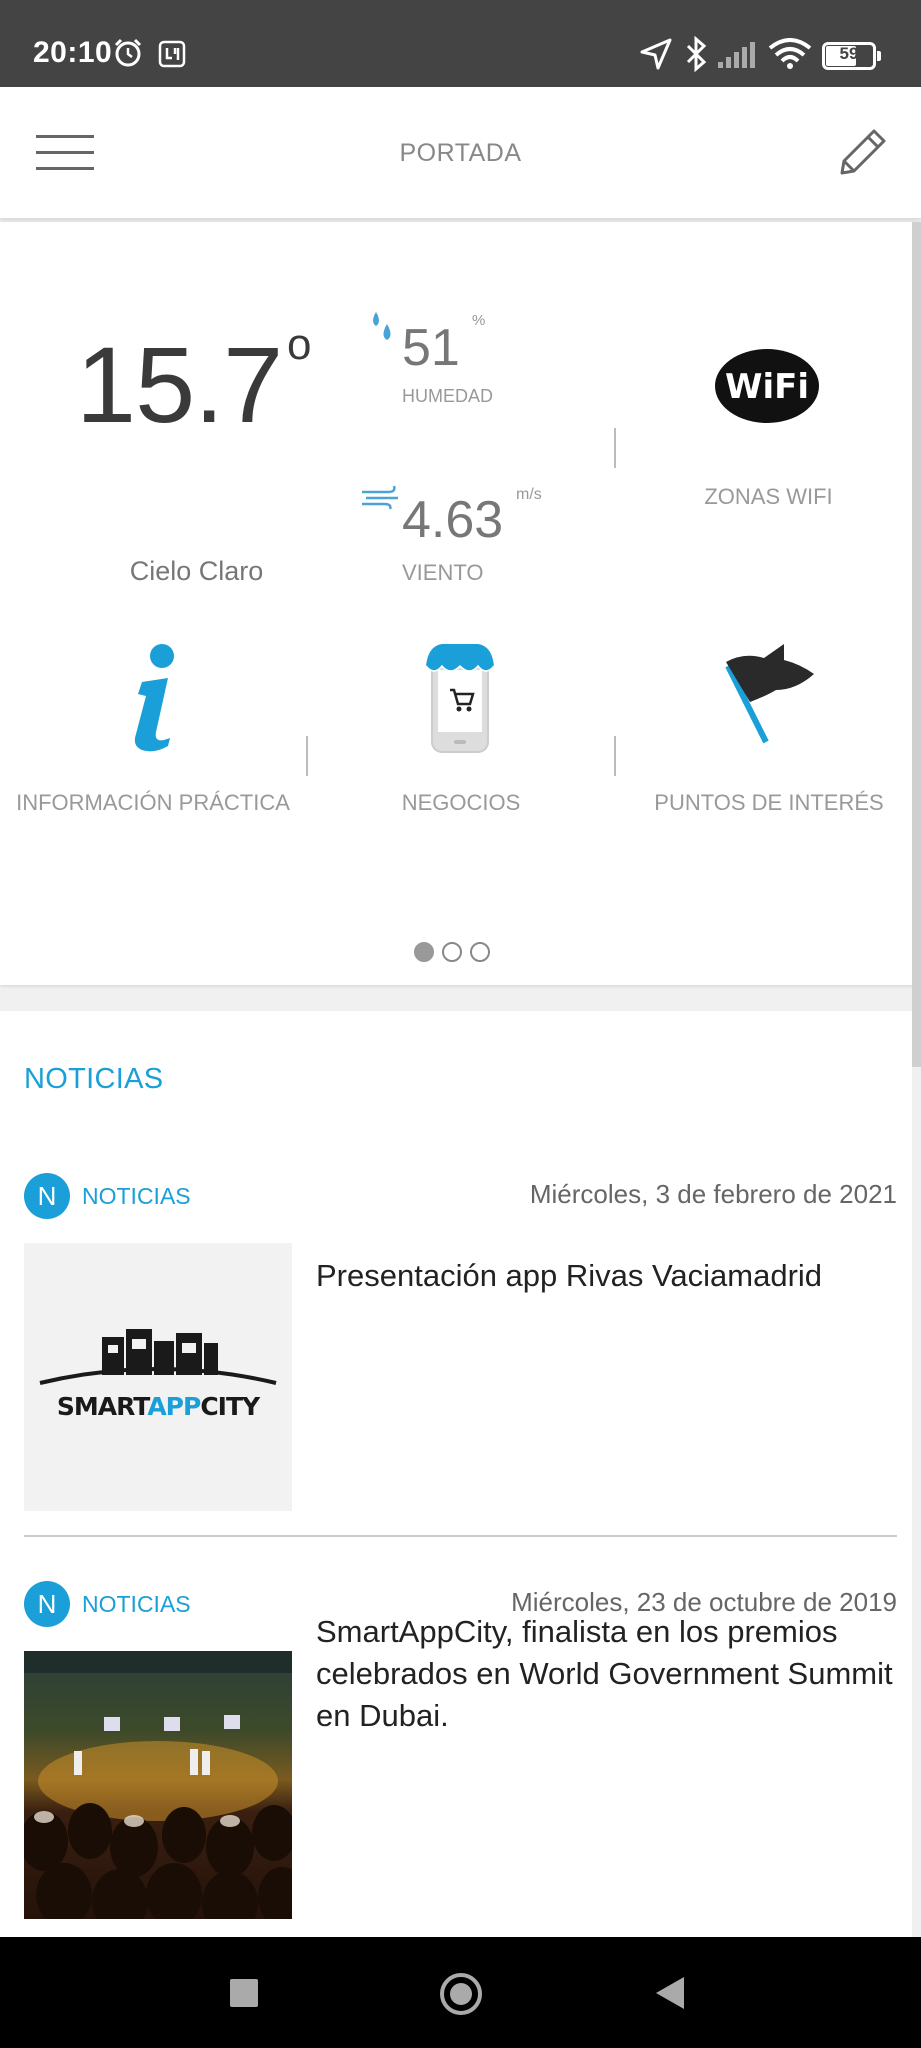 The image size is (921, 2048). I want to click on temperature-value: 15.7, so click(179, 384).